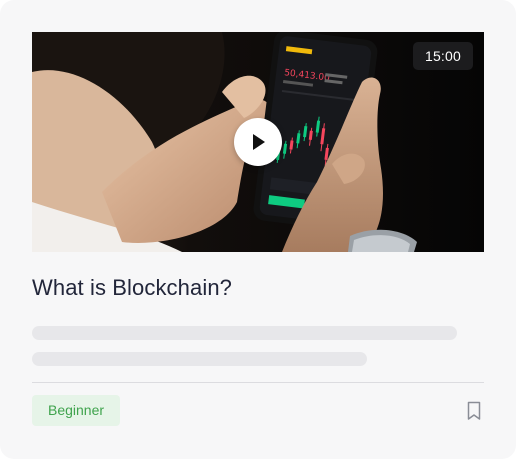 The height and width of the screenshot is (459, 516). I want to click on bookmark-icon, so click(474, 411).